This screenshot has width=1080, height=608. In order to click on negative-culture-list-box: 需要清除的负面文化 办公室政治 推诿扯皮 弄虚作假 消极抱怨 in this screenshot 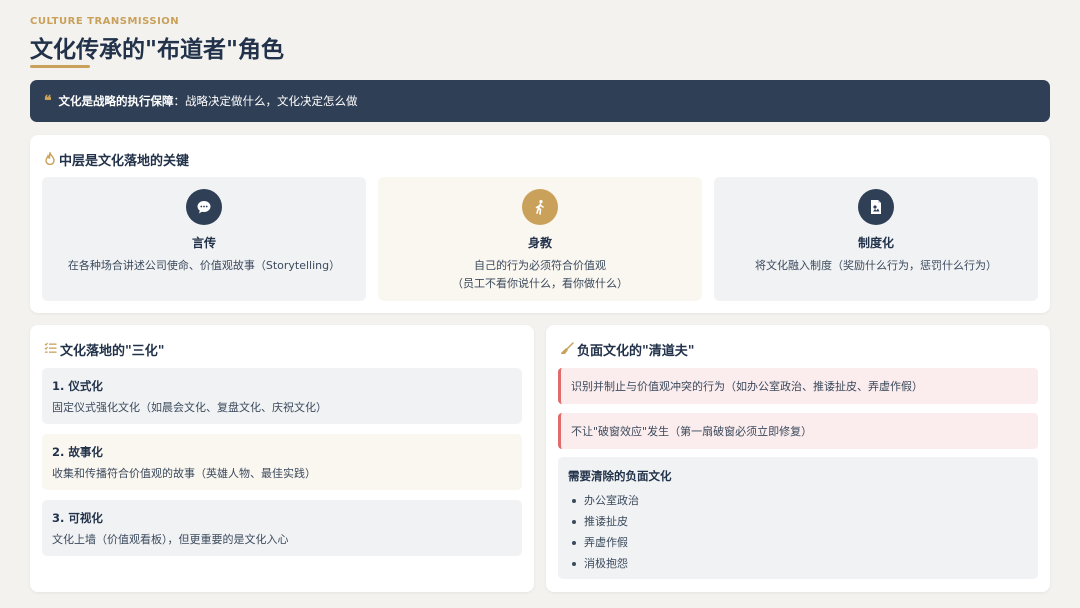, I will do `click(798, 518)`.